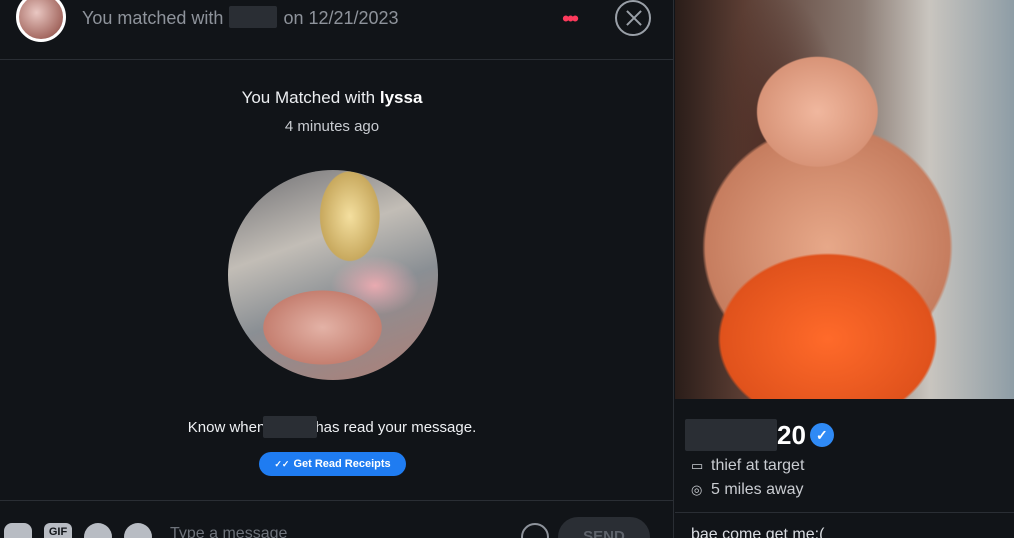 The height and width of the screenshot is (538, 1014). I want to click on message-input, so click(335, 530).